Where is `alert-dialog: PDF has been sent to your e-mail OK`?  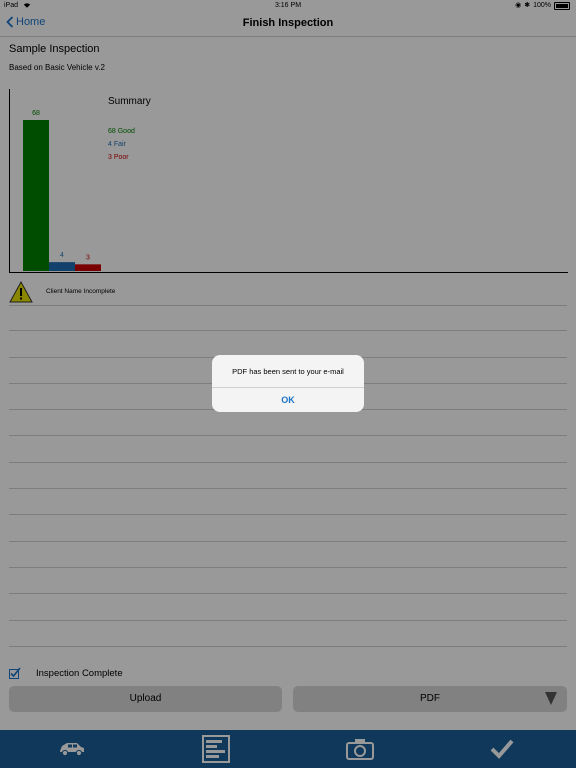 alert-dialog: PDF has been sent to your e-mail OK is located at coordinates (288, 383).